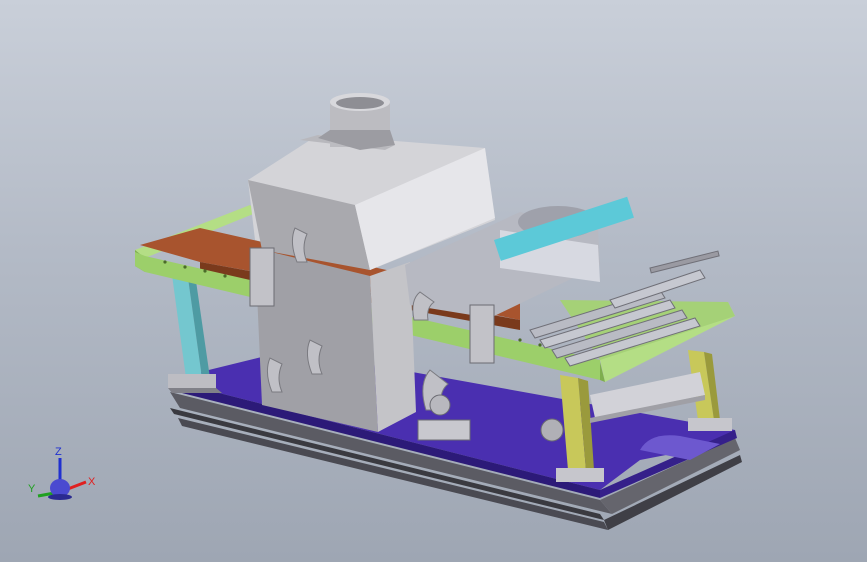 The width and height of the screenshot is (867, 562). What do you see at coordinates (92, 482) in the screenshot?
I see `x-axis-label: X` at bounding box center [92, 482].